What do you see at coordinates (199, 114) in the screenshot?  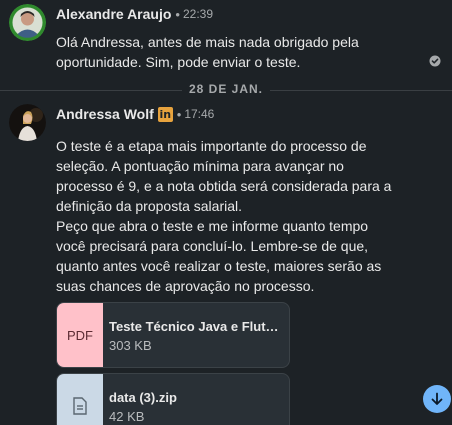 I see `message-time: 17:46` at bounding box center [199, 114].